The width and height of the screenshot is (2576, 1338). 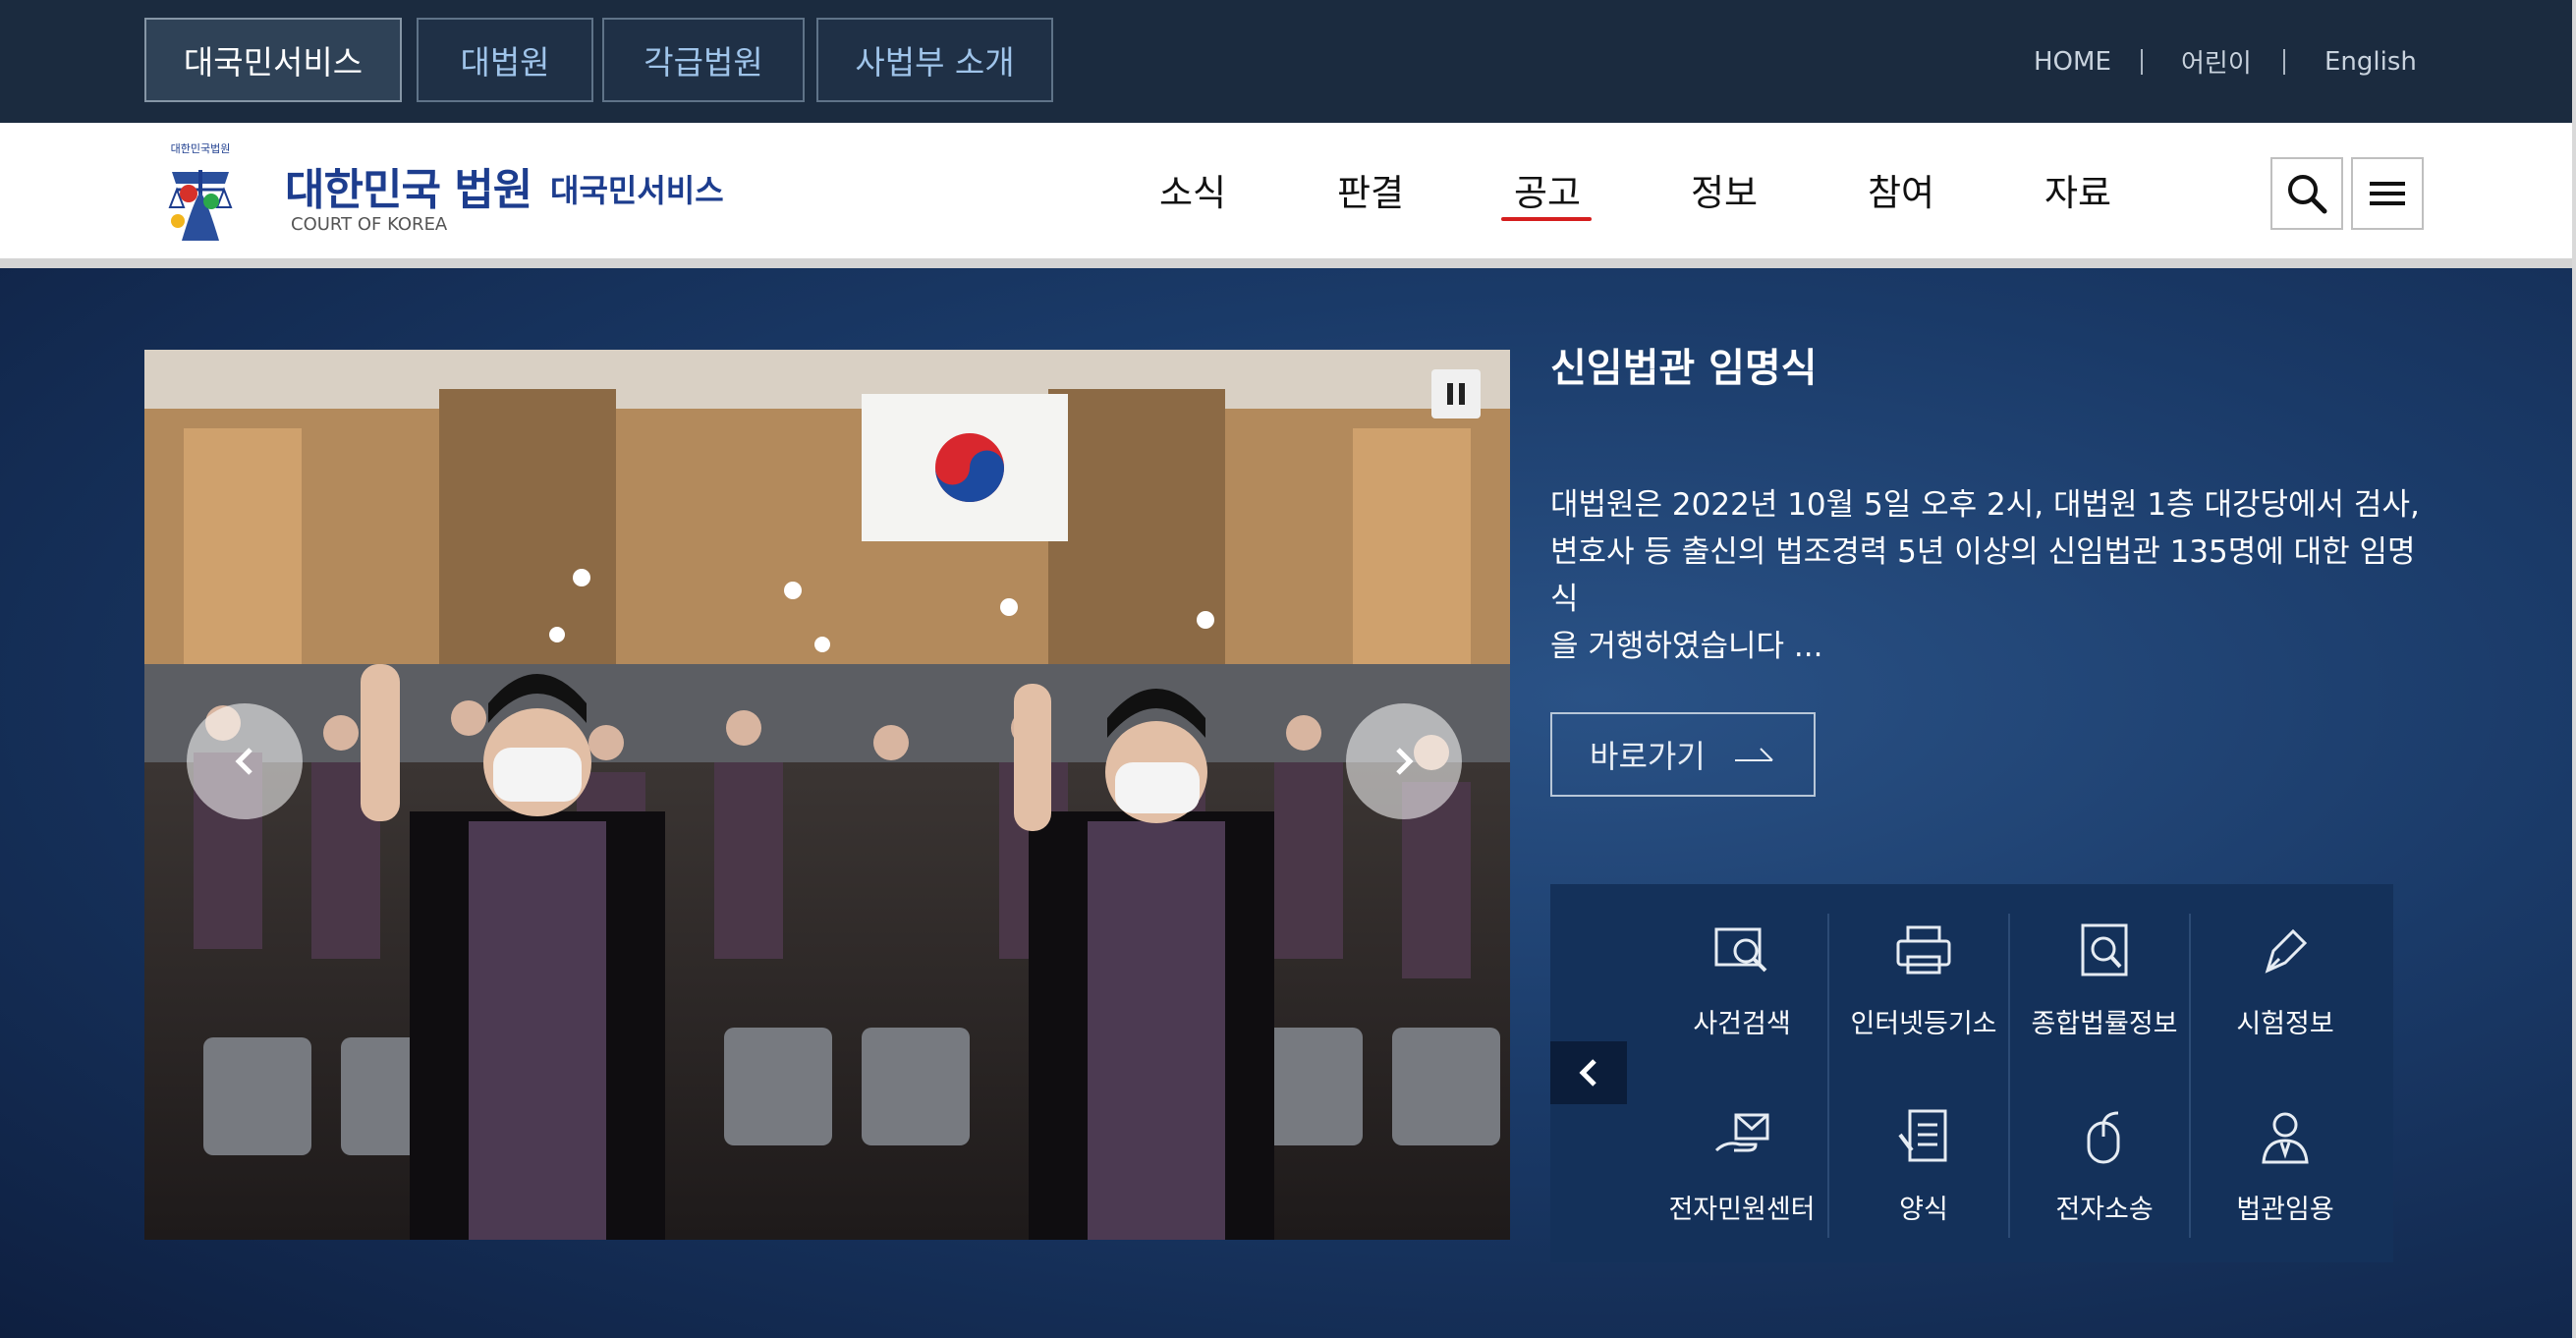 What do you see at coordinates (2072, 61) in the screenshot?
I see `utility-link-home: HOME` at bounding box center [2072, 61].